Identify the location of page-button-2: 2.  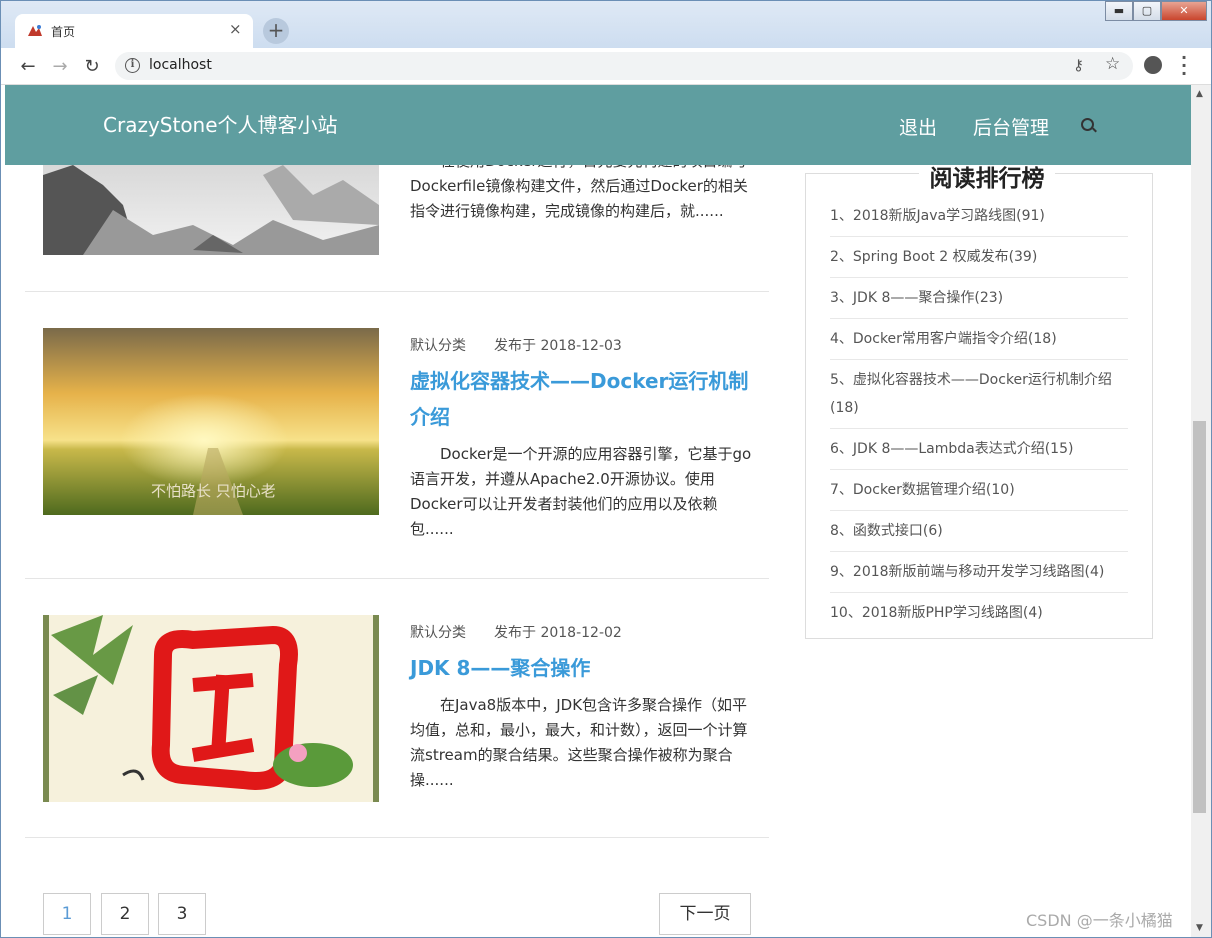
(125, 914).